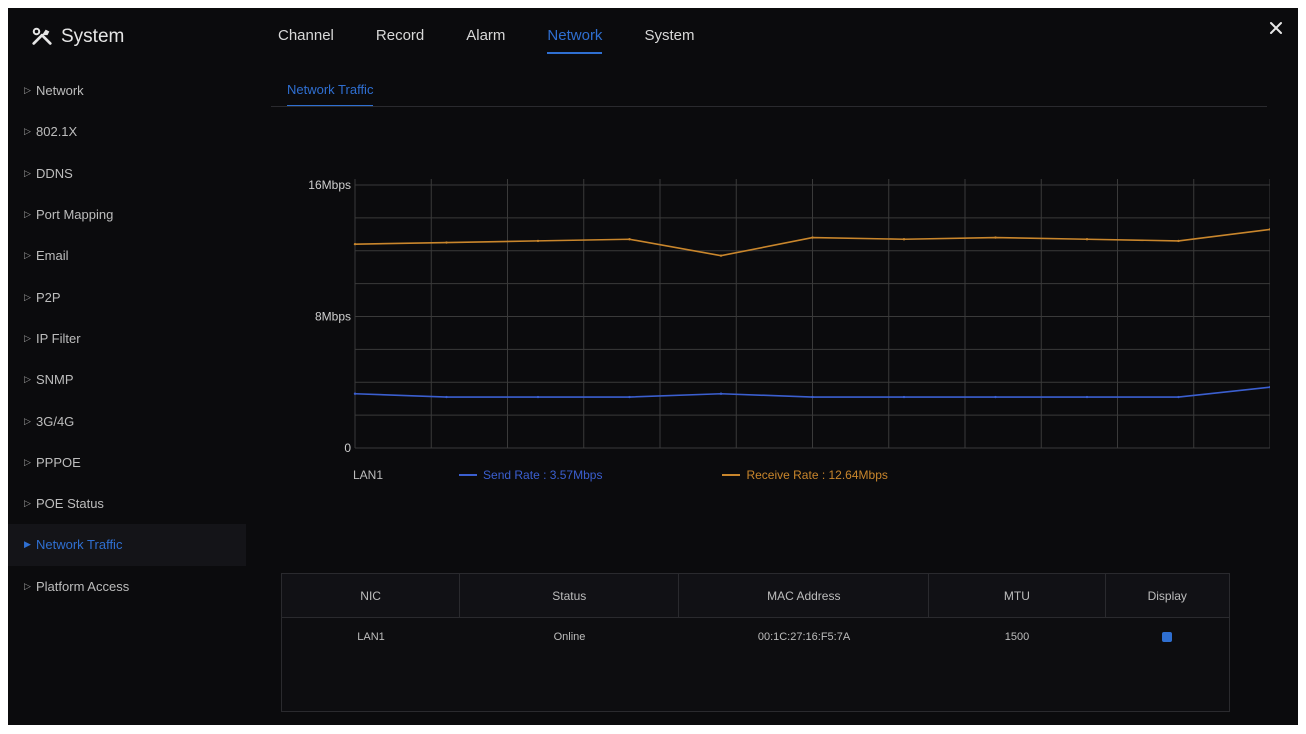 This screenshot has height=734, width=1306. What do you see at coordinates (769, 106) in the screenshot?
I see `subtab-divider` at bounding box center [769, 106].